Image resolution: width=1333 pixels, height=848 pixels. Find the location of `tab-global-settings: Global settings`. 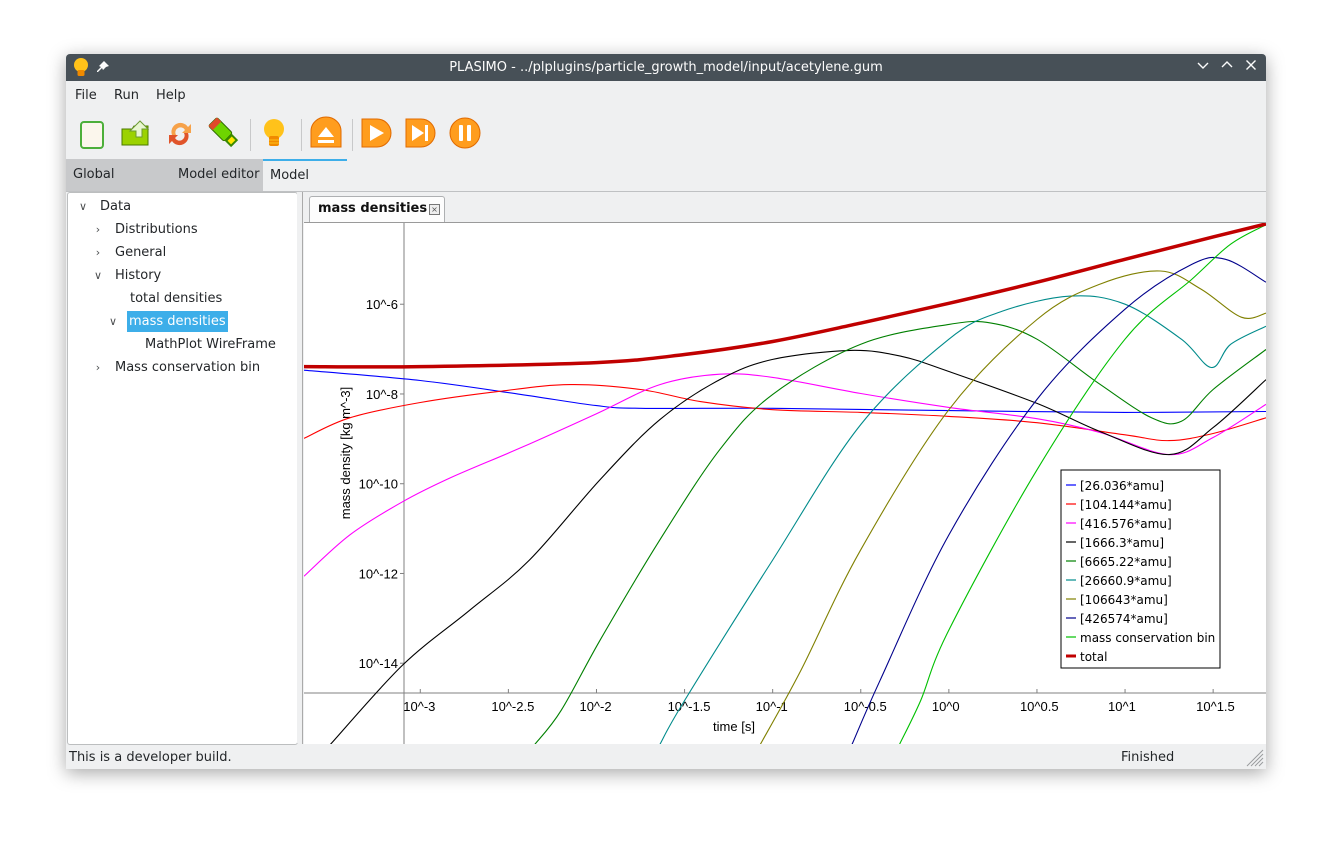

tab-global-settings: Global settings is located at coordinates (118, 186).